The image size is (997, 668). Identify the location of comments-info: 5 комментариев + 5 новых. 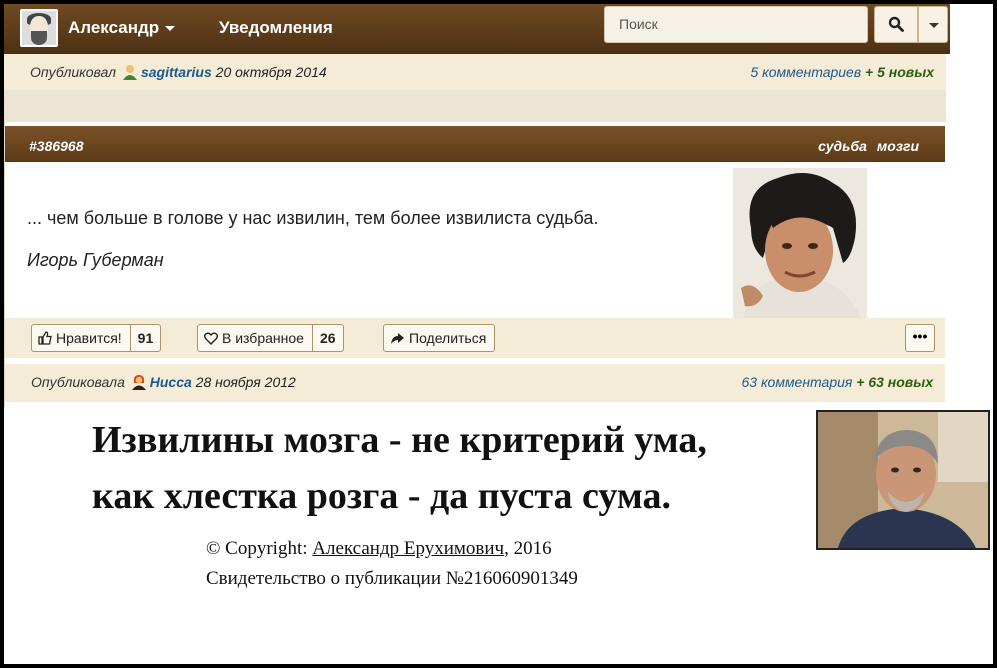
(842, 72).